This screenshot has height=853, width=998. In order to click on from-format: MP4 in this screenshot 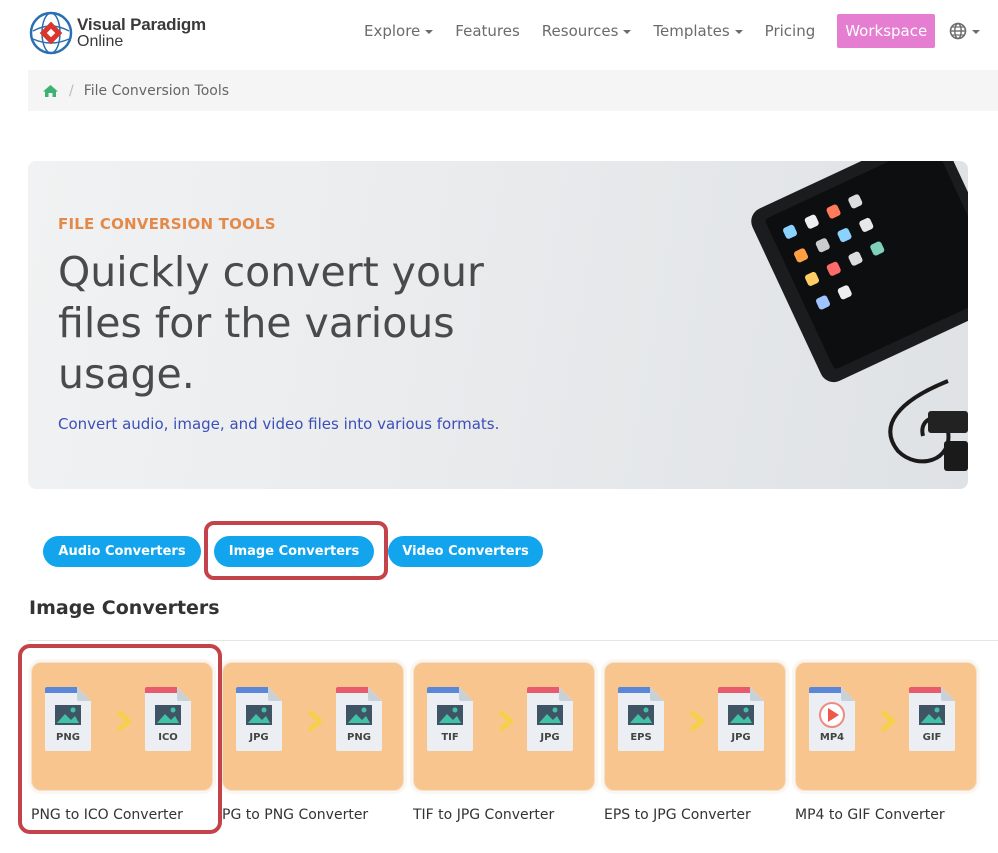, I will do `click(832, 737)`.